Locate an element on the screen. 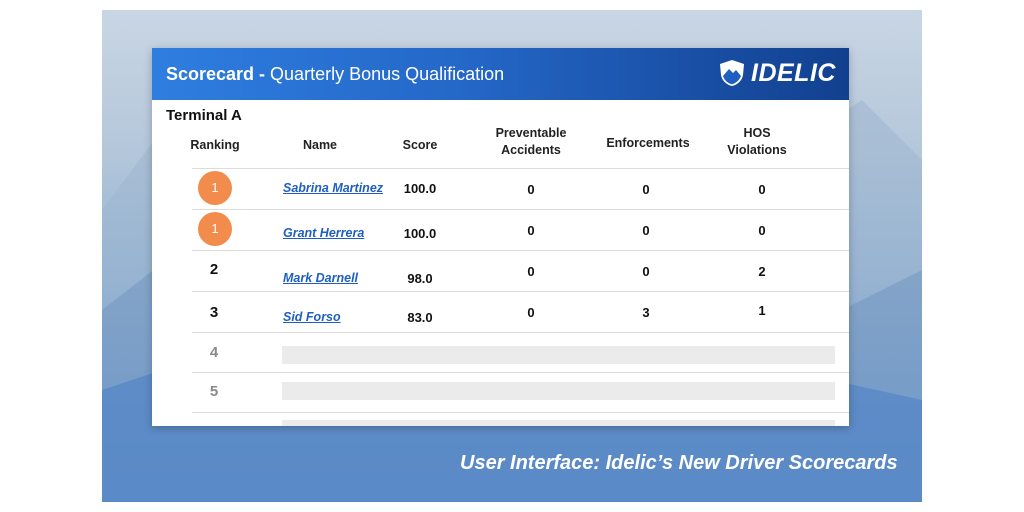 This screenshot has width=1024, height=512. driver-name-link: Sid Forso is located at coordinates (312, 317).